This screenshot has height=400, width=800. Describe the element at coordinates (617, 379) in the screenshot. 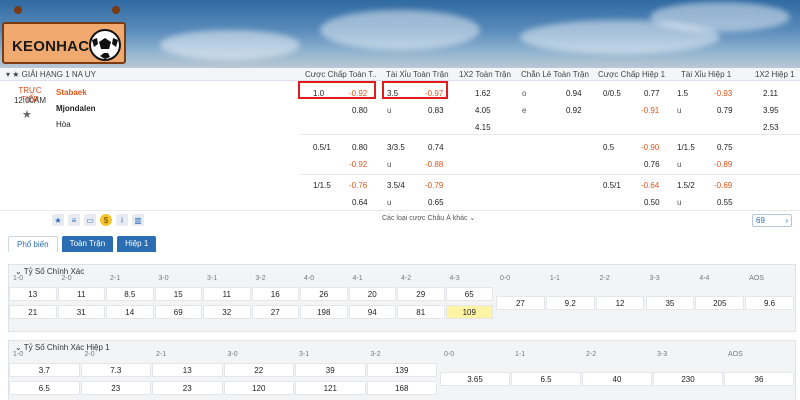

I see `score-odd: 40` at that location.